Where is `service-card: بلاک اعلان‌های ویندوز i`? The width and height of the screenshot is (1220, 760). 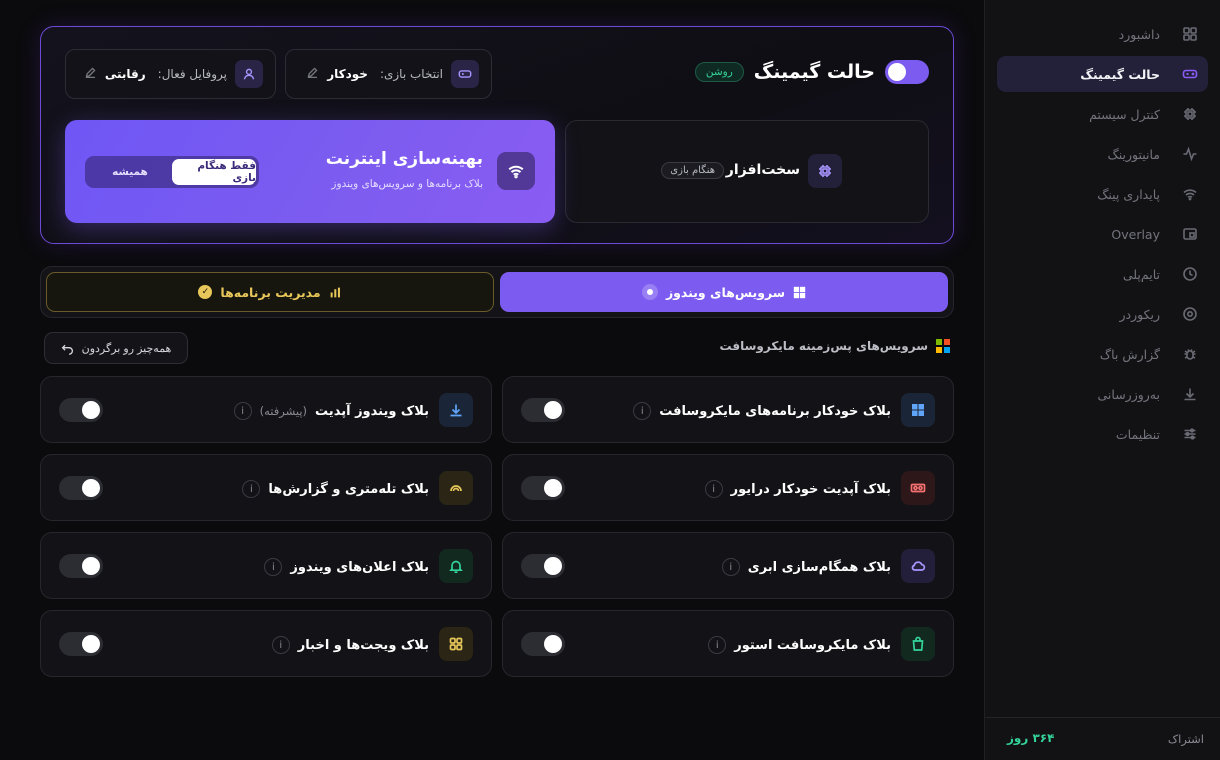
service-card: بلاک اعلان‌های ویندوز i is located at coordinates (266, 565).